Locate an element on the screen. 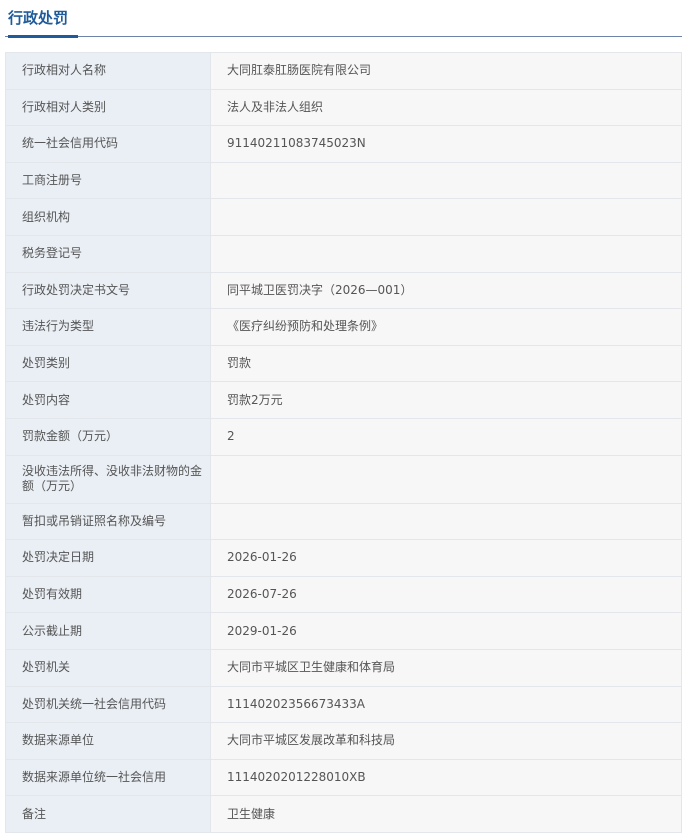 This screenshot has height=839, width=686. title-underline is located at coordinates (43, 36).